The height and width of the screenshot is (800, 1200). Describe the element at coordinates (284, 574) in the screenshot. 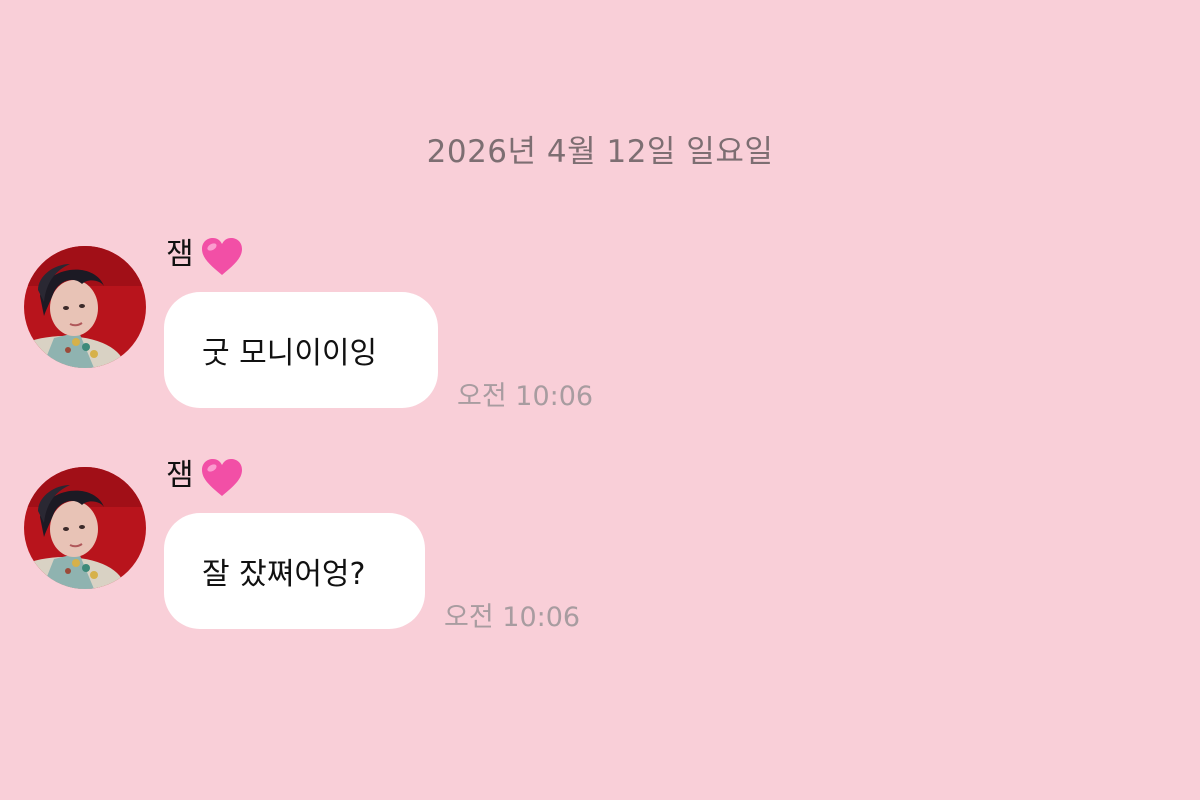

I see `message-text: 잘 잤쪄어엉?` at that location.